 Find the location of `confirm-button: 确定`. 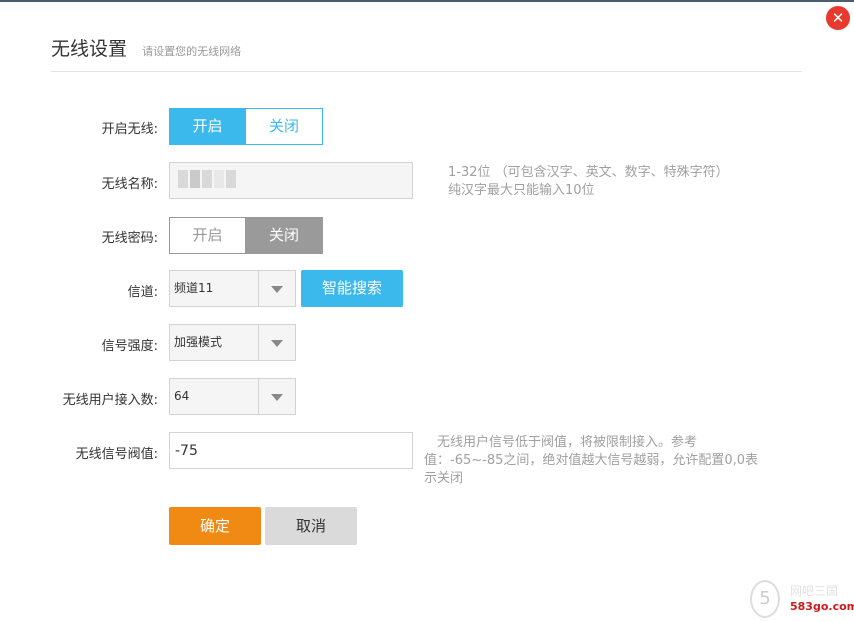

confirm-button: 确定 is located at coordinates (215, 526).